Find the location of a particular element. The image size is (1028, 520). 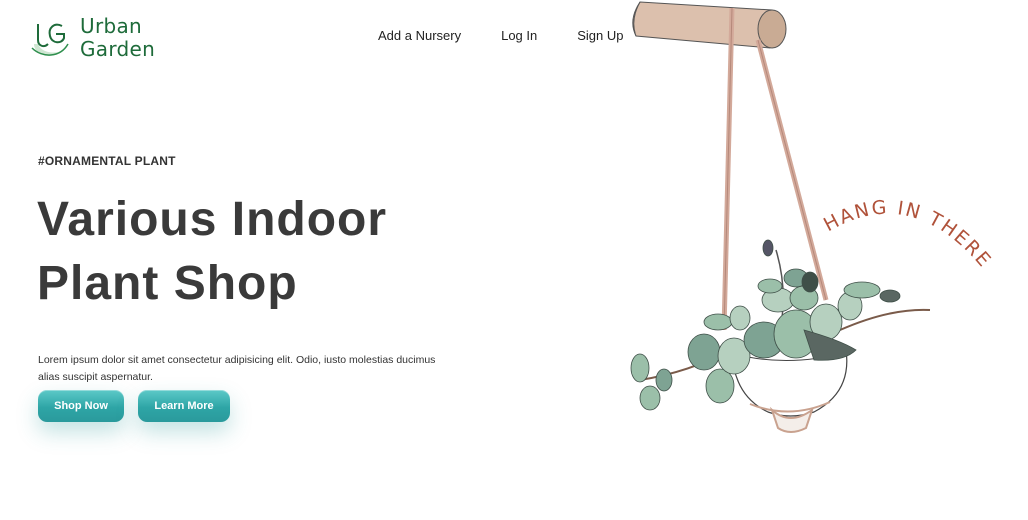

brand-name-line2: Garden is located at coordinates (118, 49).